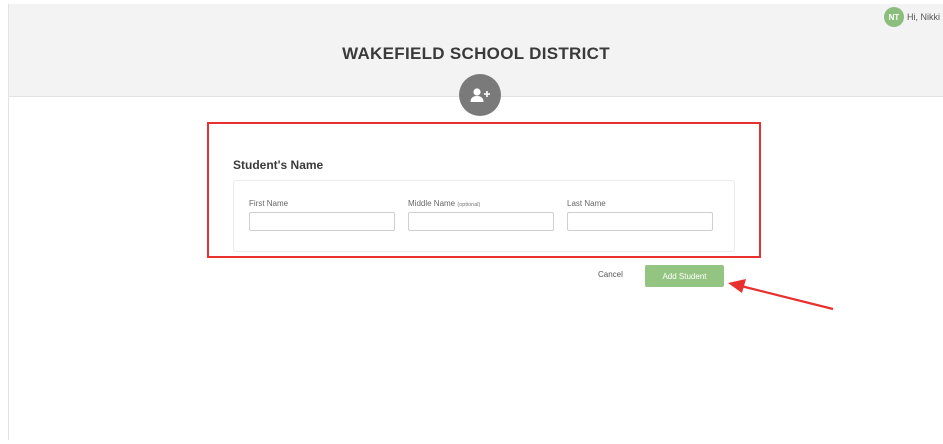  What do you see at coordinates (476, 53) in the screenshot?
I see `district-title: WAKEFIELD SCHOOL DISTRICT` at bounding box center [476, 53].